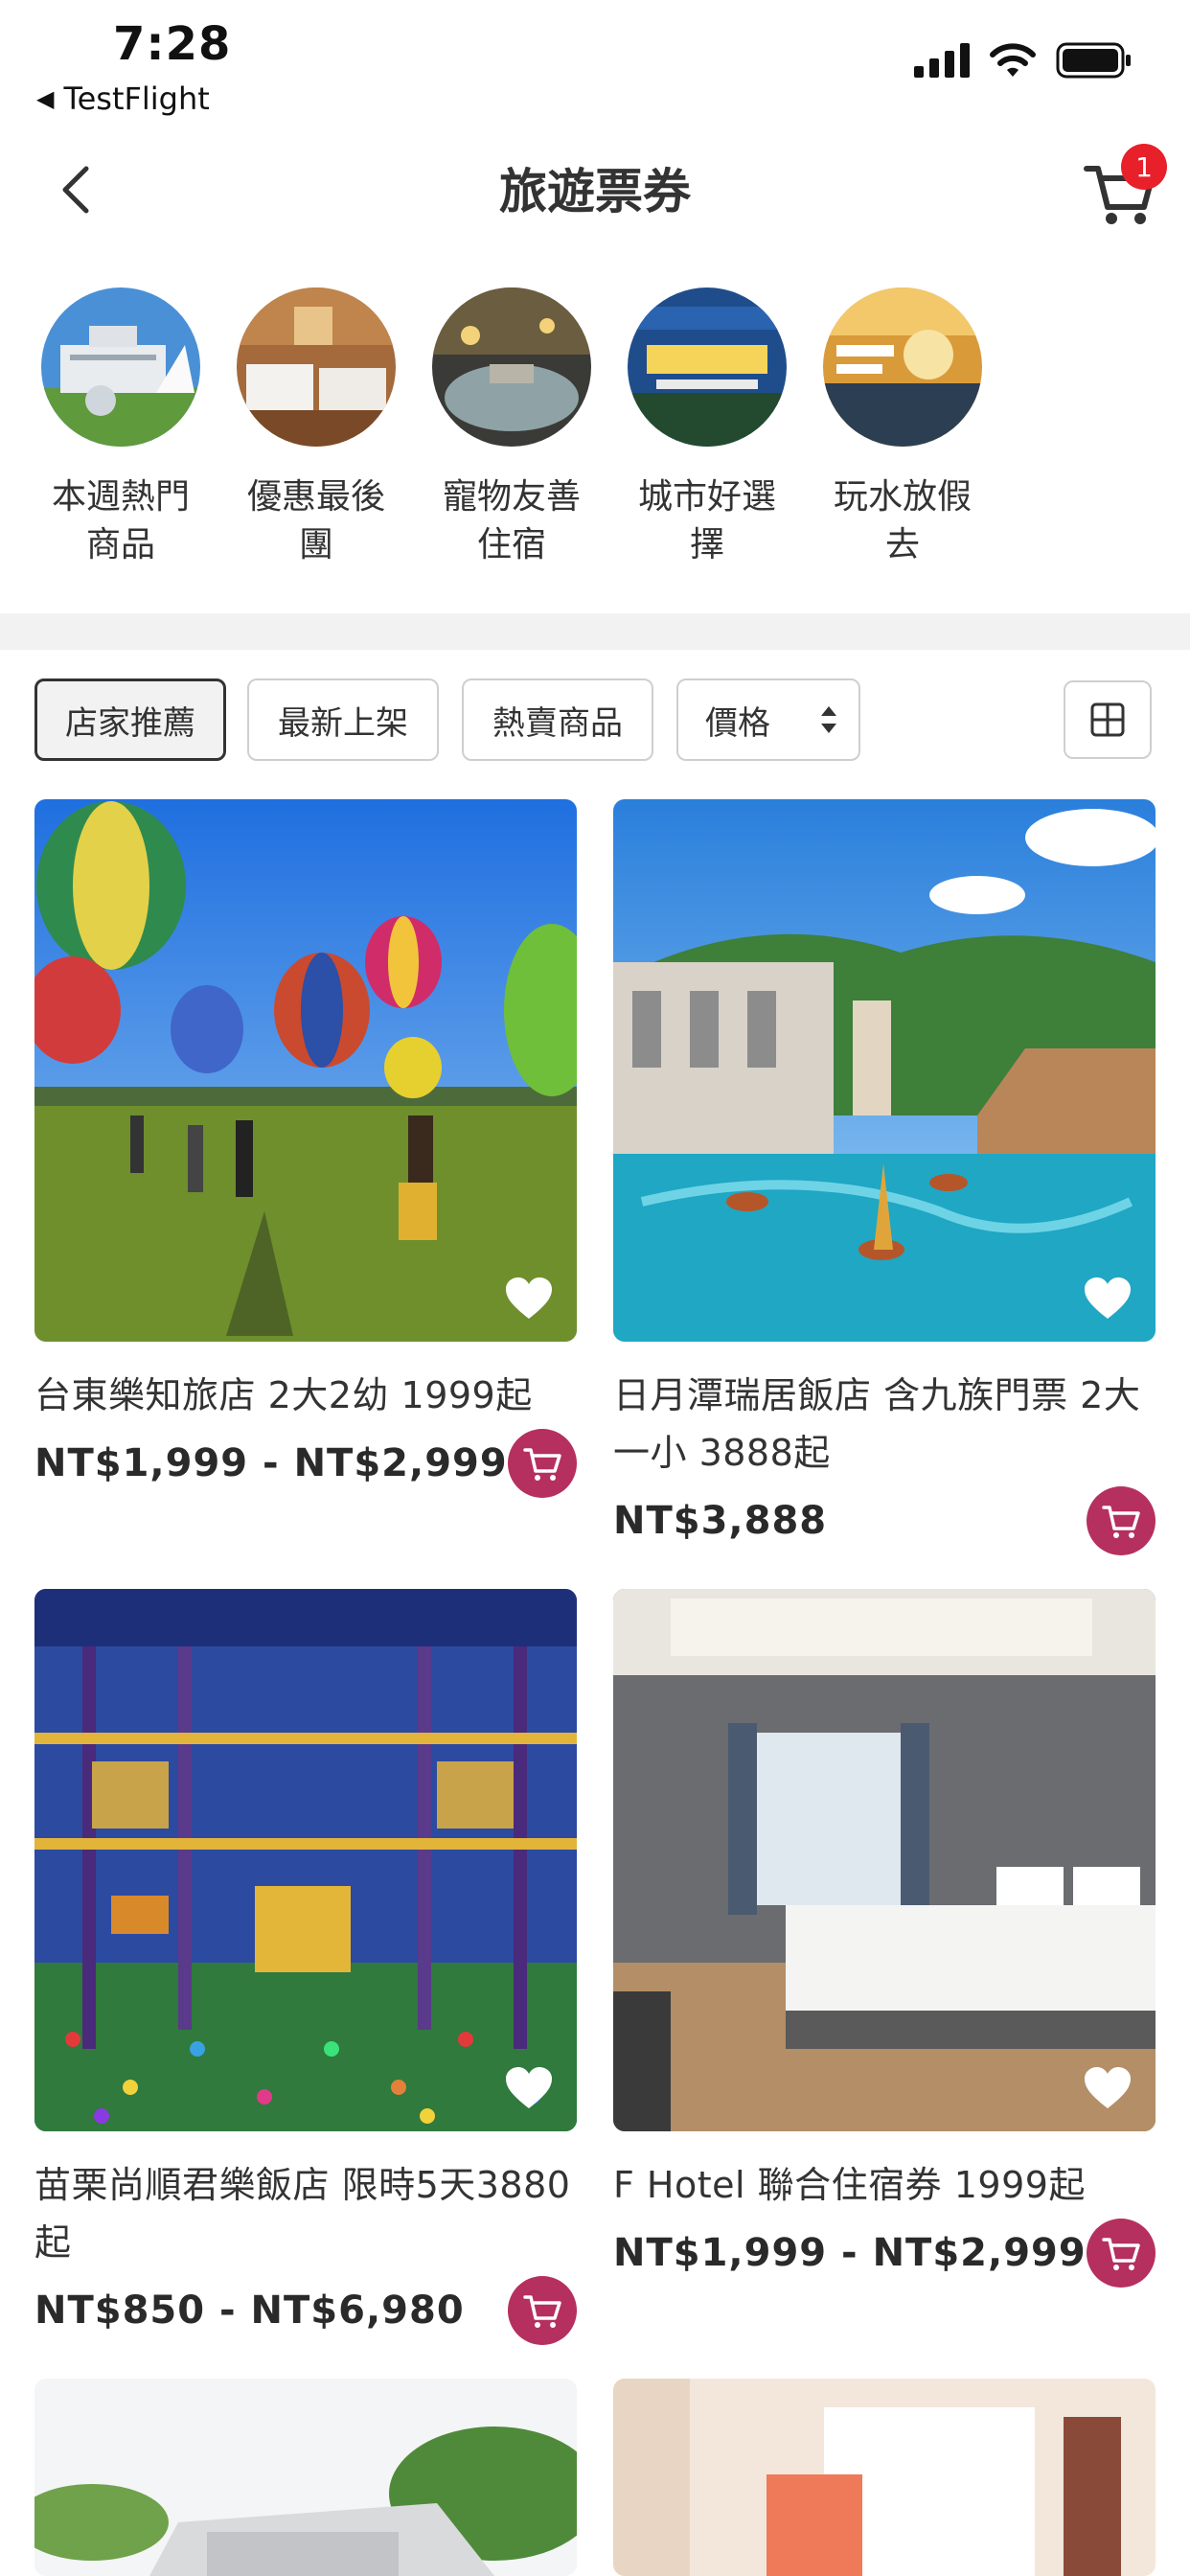  I want to click on cart-count-badge: 1, so click(1144, 167).